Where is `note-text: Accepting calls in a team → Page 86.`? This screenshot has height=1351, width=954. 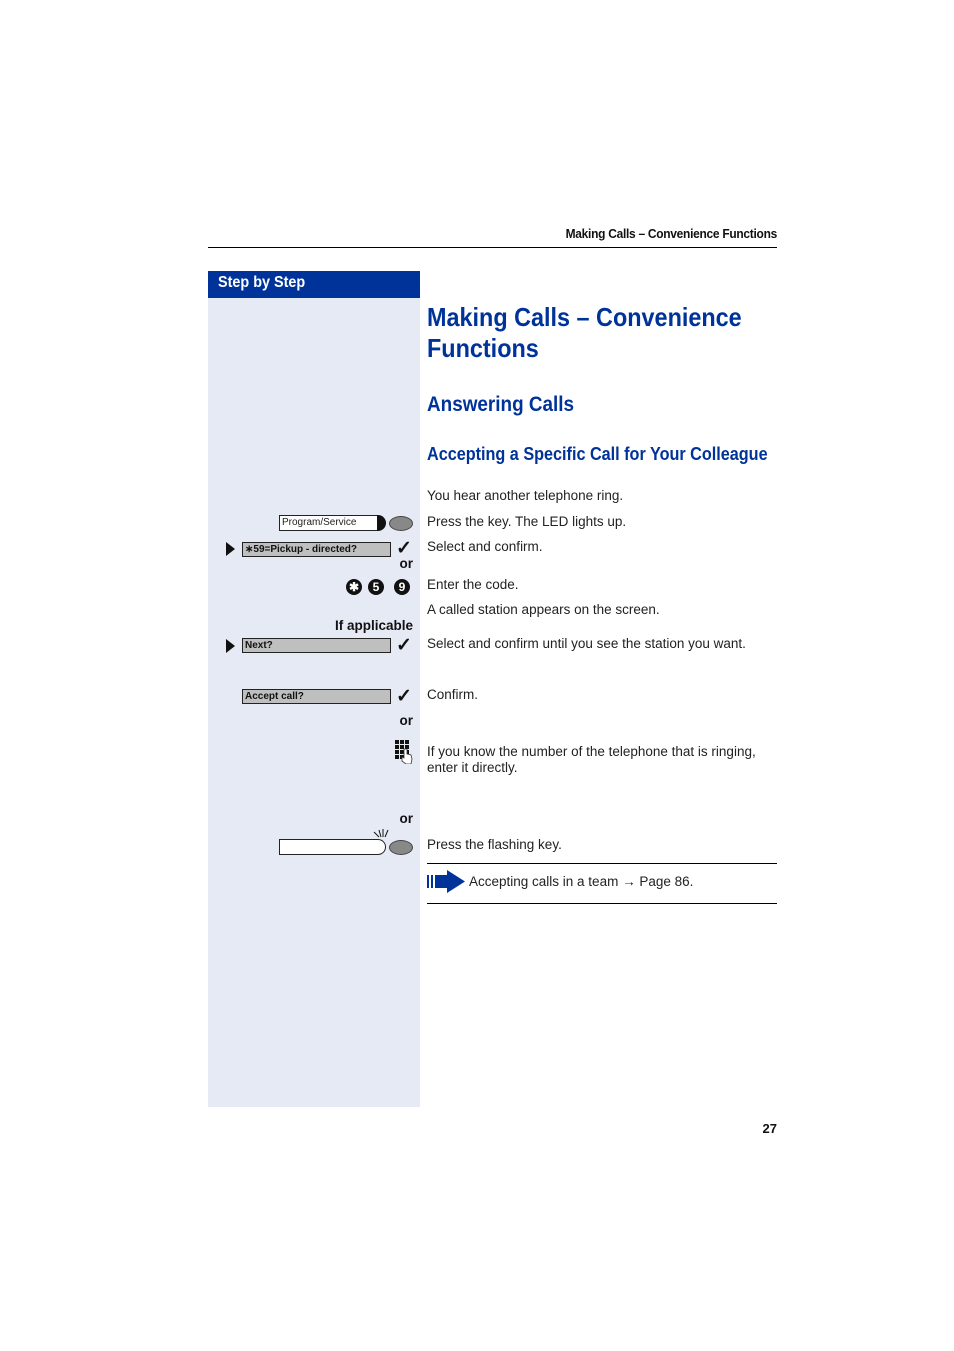
note-text: Accepting calls in a team → Page 86. is located at coordinates (581, 881).